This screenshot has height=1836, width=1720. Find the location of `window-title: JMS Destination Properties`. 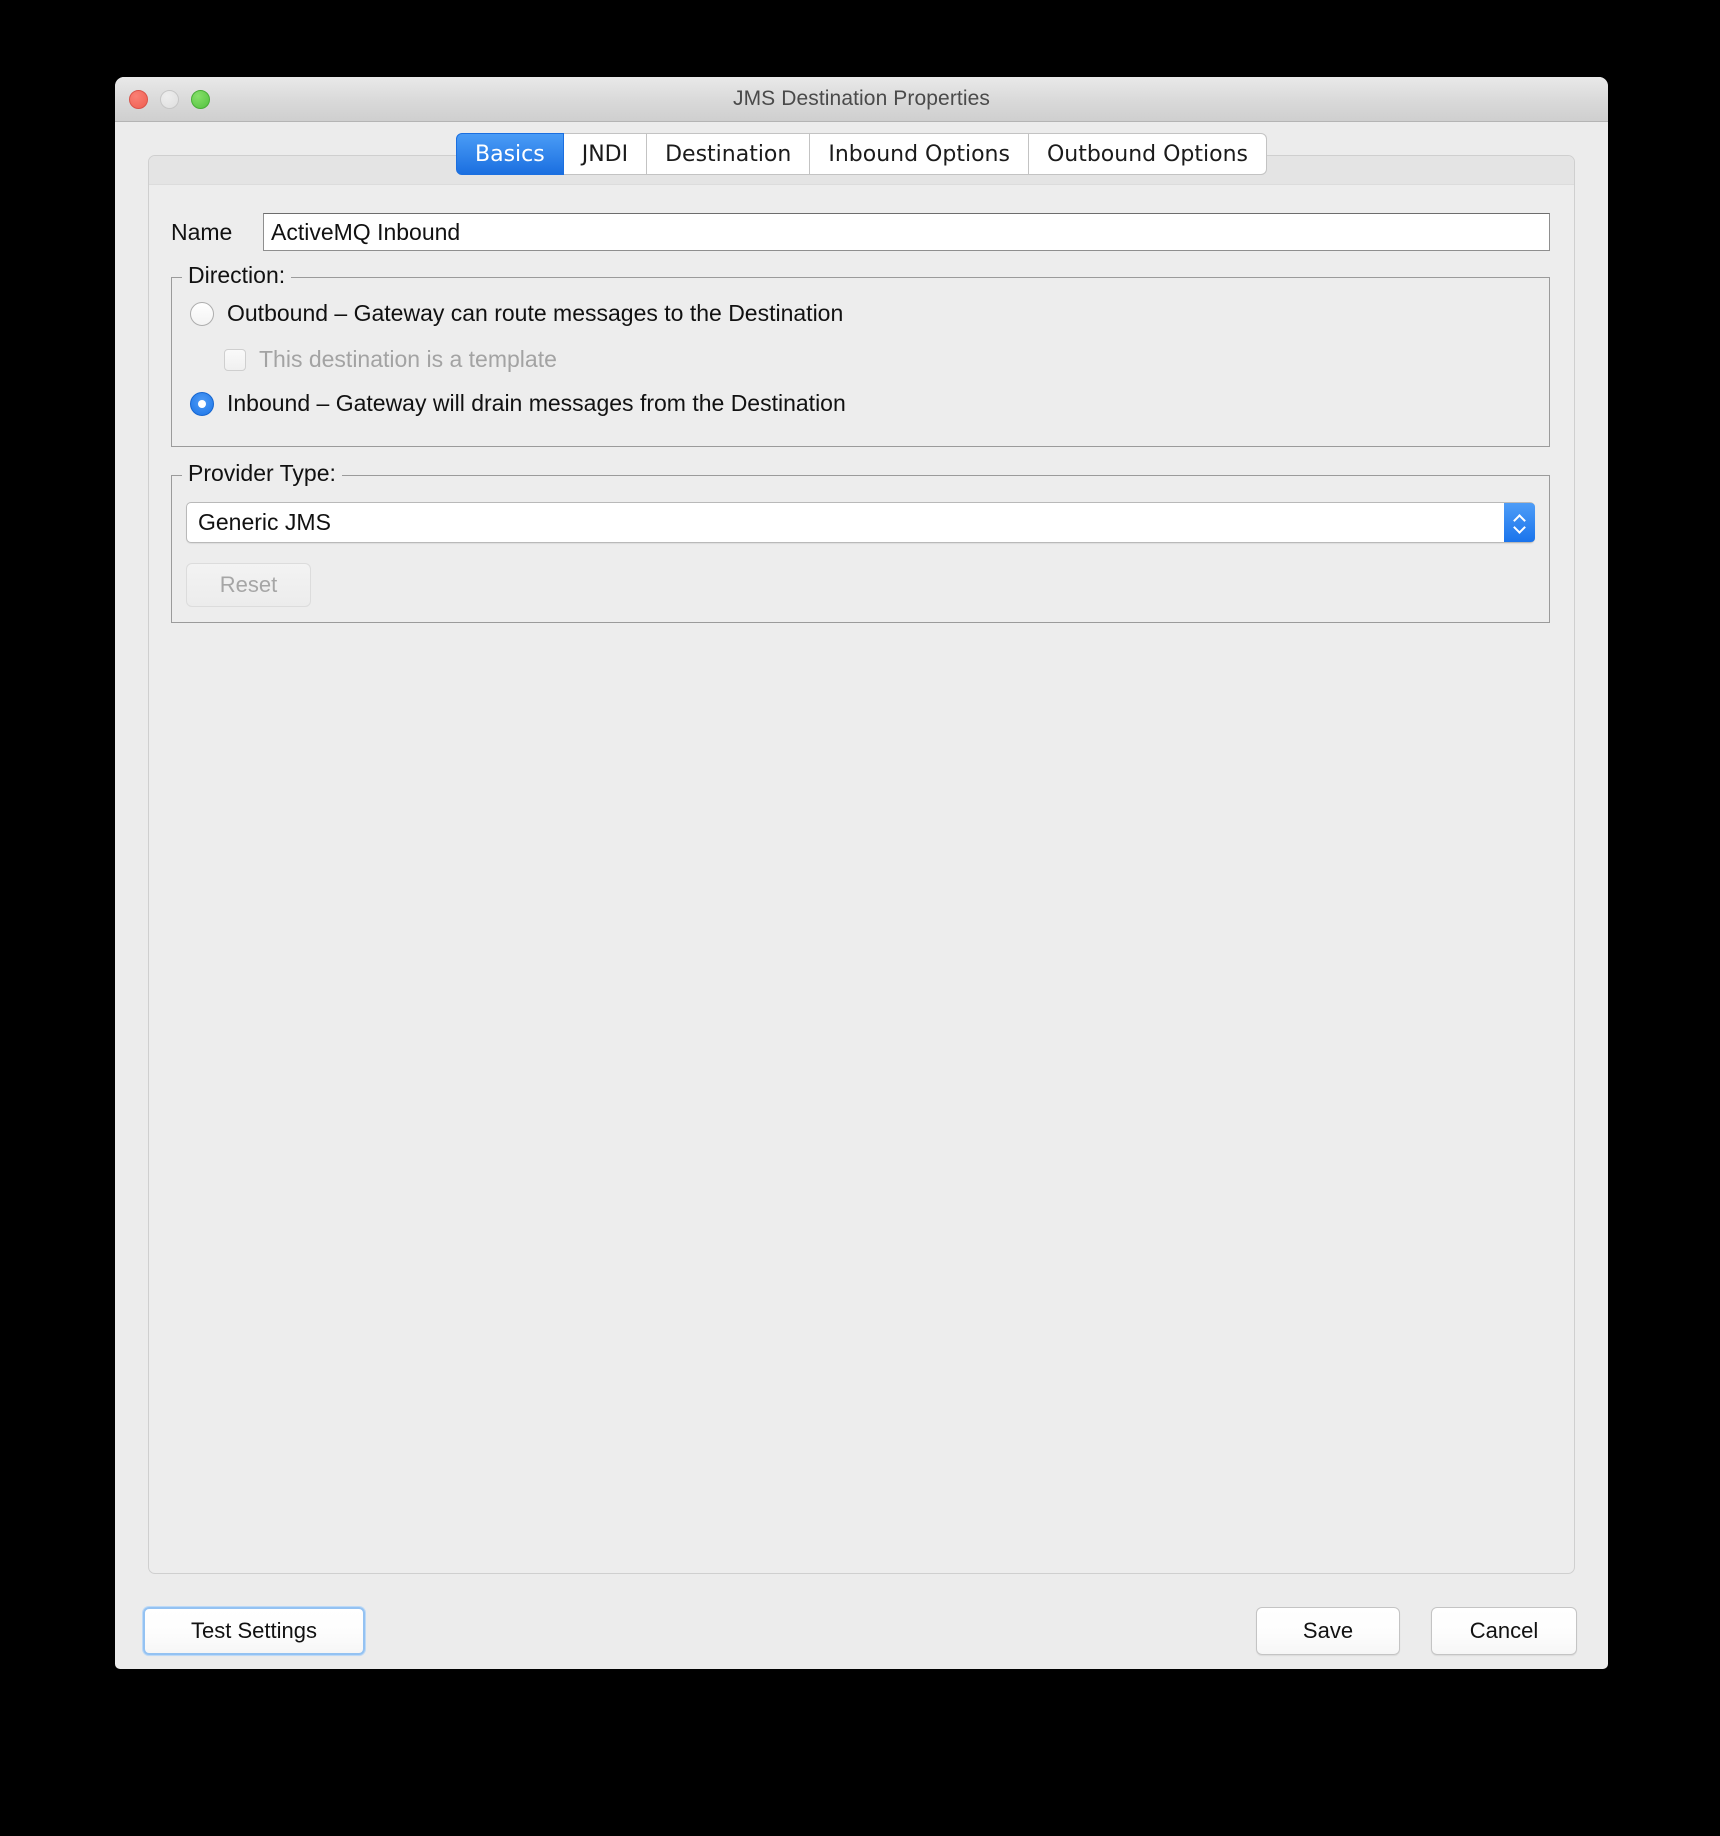

window-title: JMS Destination Properties is located at coordinates (861, 98).